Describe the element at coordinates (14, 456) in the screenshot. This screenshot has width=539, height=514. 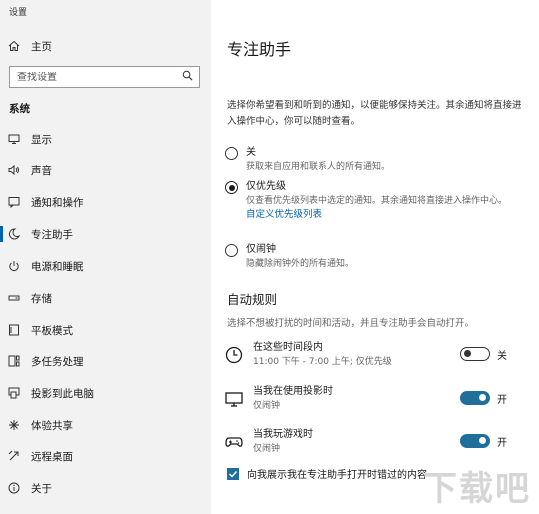
I see `remote-icon` at that location.